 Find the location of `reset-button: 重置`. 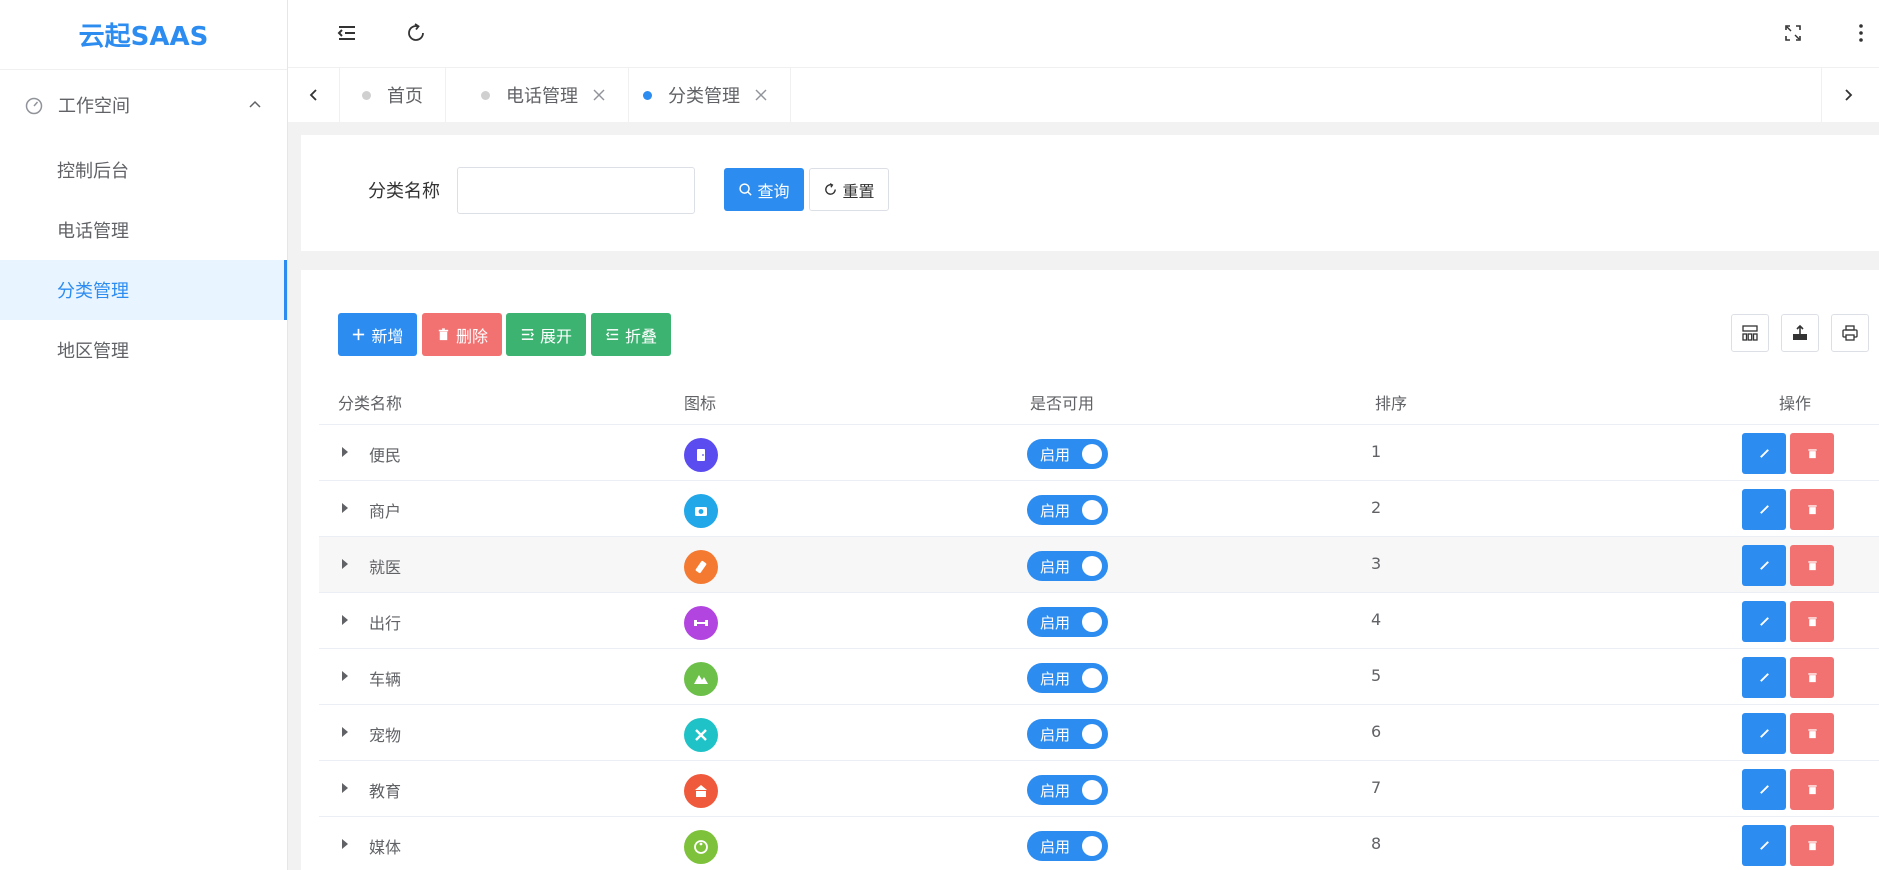

reset-button: 重置 is located at coordinates (849, 189).